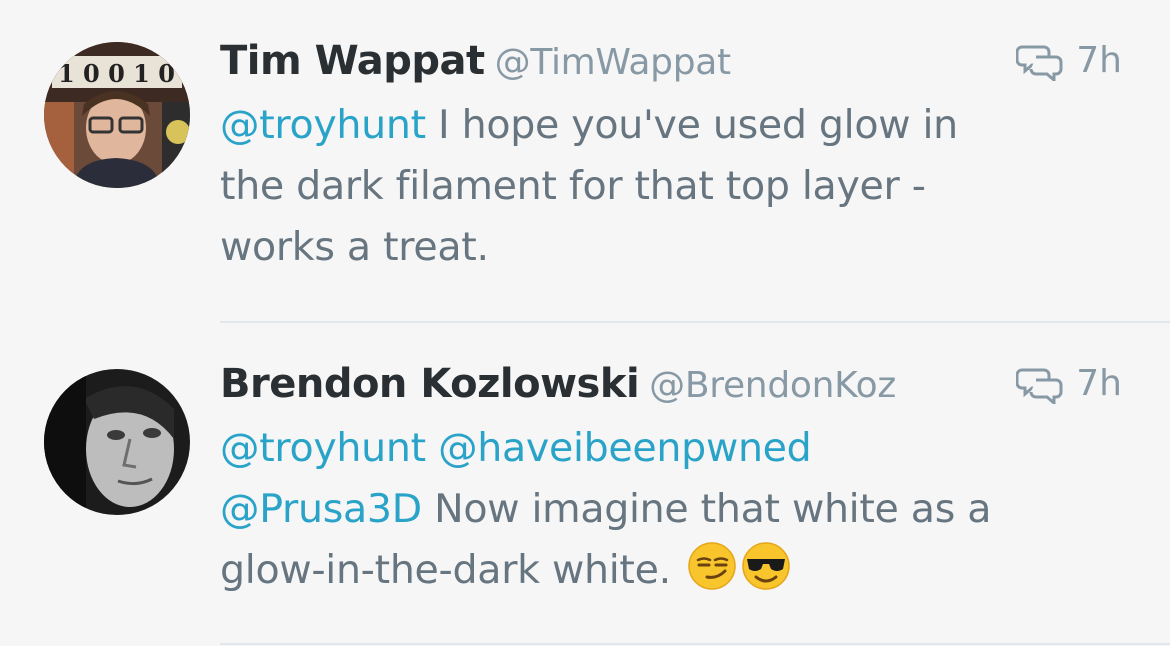 The width and height of the screenshot is (1170, 646). I want to click on text-fragment: Now imagine that white as a, so click(706, 509).